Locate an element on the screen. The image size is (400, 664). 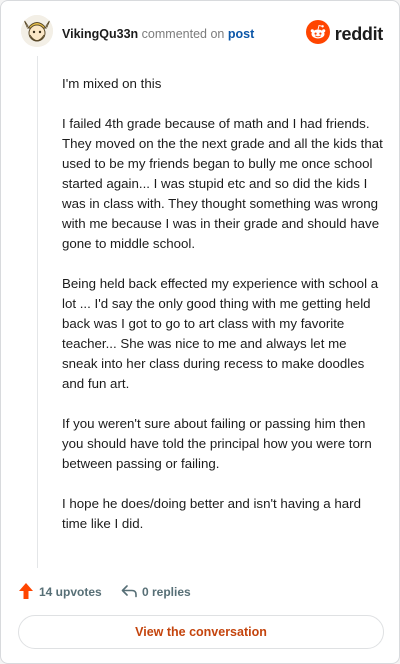
reddit-logo-icon is located at coordinates (317, 34).